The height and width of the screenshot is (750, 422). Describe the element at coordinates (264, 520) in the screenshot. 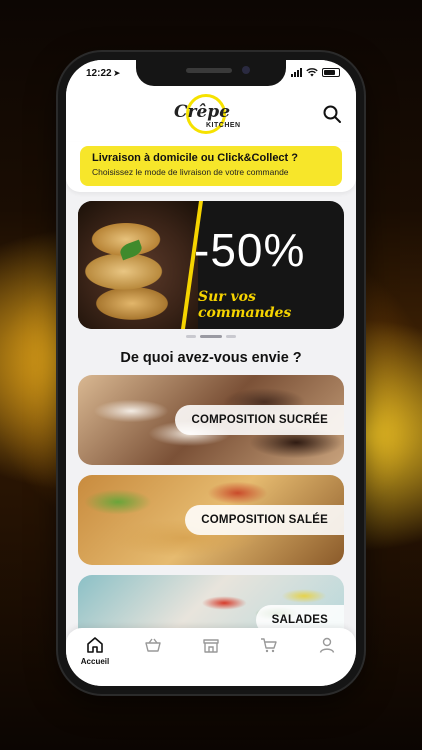

I see `category-label: COMPOSITION SALÉE` at that location.